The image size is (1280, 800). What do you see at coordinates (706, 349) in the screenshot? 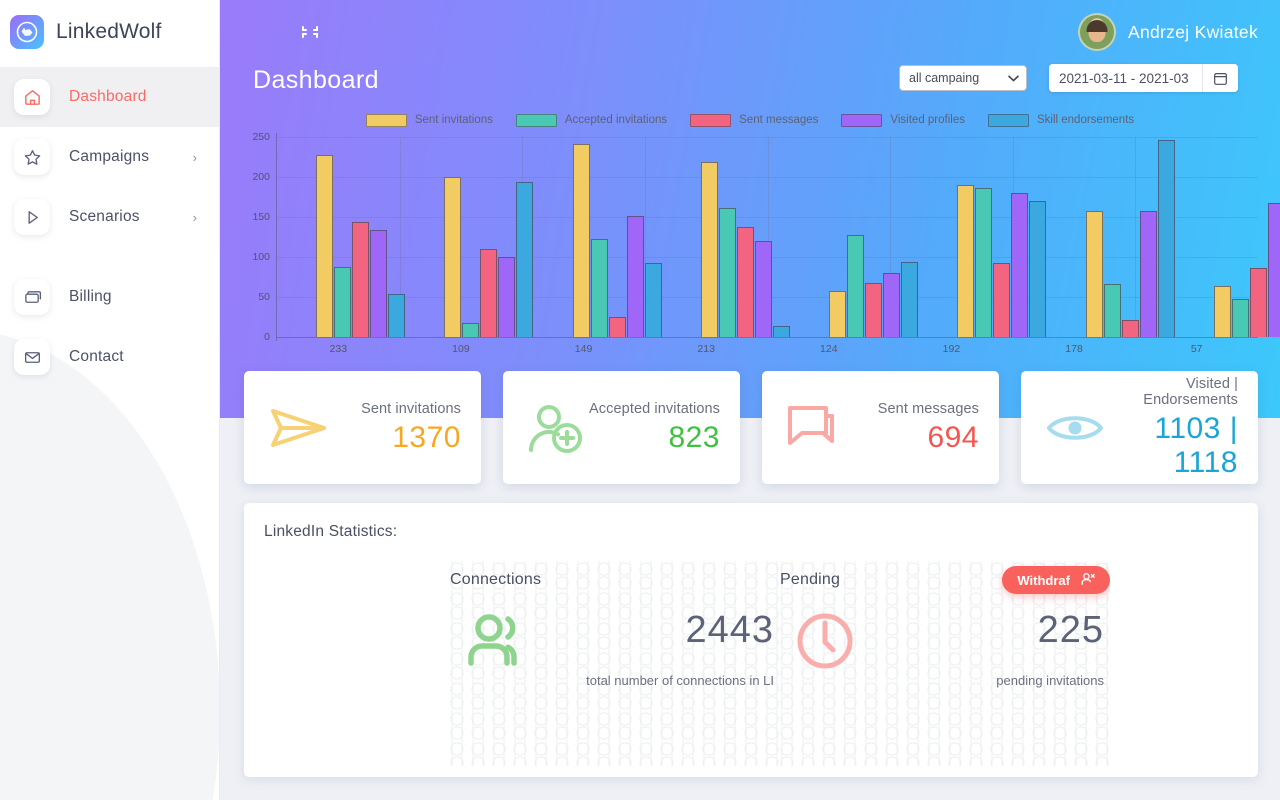
I see `x-axis-label: 213` at bounding box center [706, 349].